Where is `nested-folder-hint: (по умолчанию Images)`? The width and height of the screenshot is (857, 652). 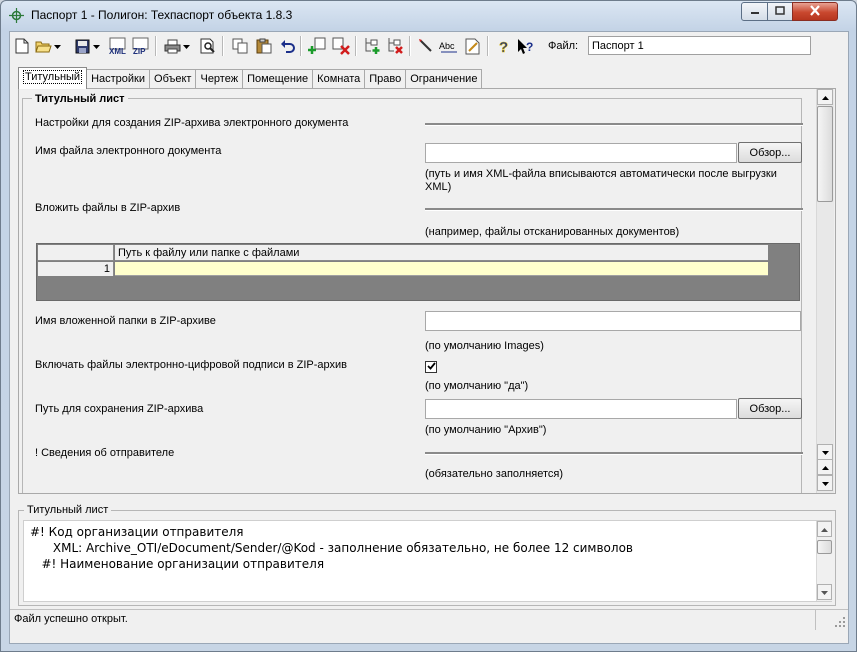
nested-folder-hint: (по умолчанию Images) is located at coordinates (484, 346).